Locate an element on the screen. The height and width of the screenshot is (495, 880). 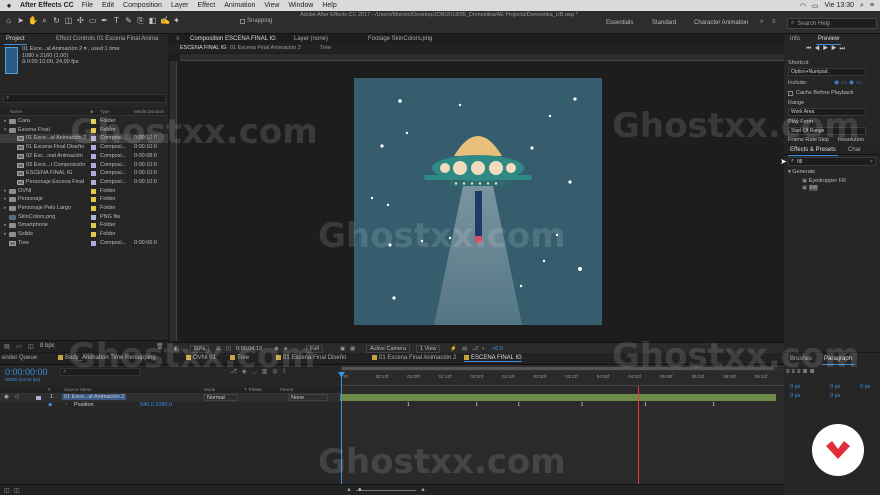
timeline-tab: ESCENA FINAL IG is located at coordinates (493, 359).